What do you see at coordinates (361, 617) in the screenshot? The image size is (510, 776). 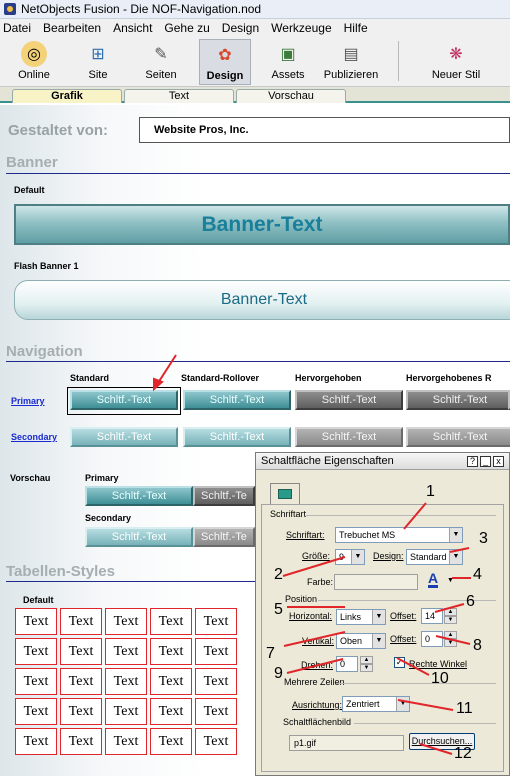 I see `horizontal-select: Links ▼` at bounding box center [361, 617].